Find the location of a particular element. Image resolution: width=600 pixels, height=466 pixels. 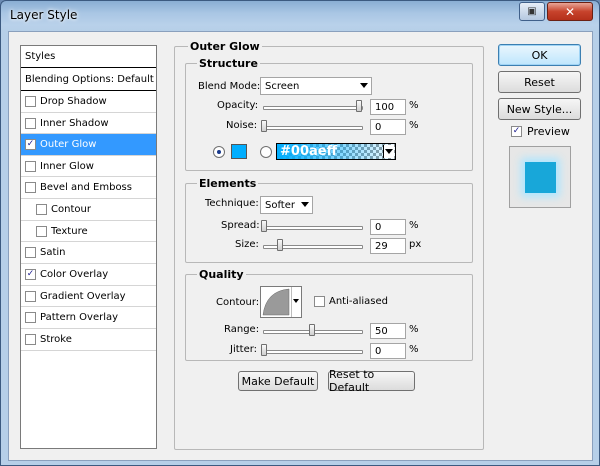

preview-label: Preview is located at coordinates (548, 131).